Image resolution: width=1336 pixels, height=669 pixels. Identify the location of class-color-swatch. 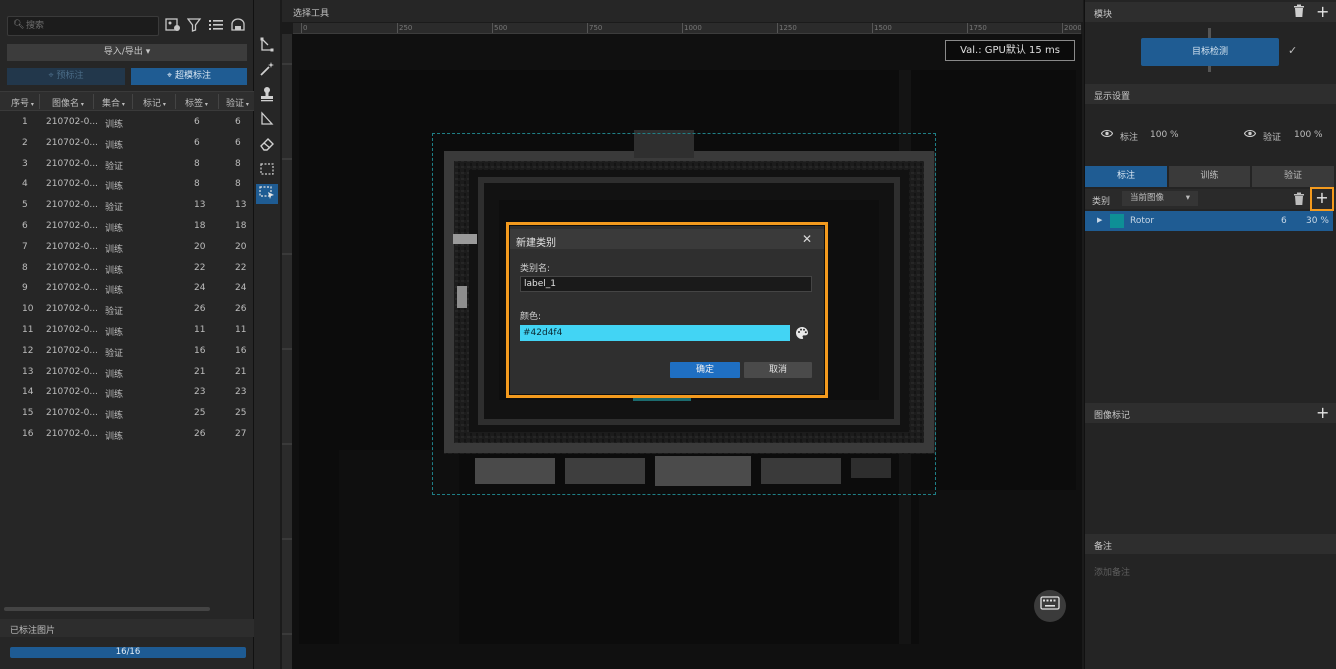
(1117, 221).